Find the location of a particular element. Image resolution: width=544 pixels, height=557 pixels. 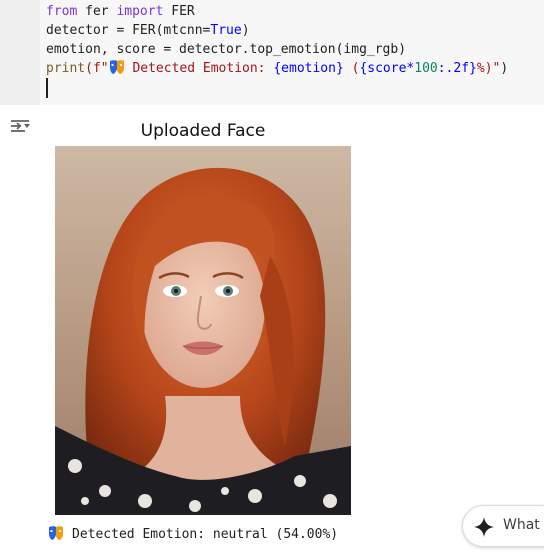

code-line-1: from fer import FER is located at coordinates (120, 12).